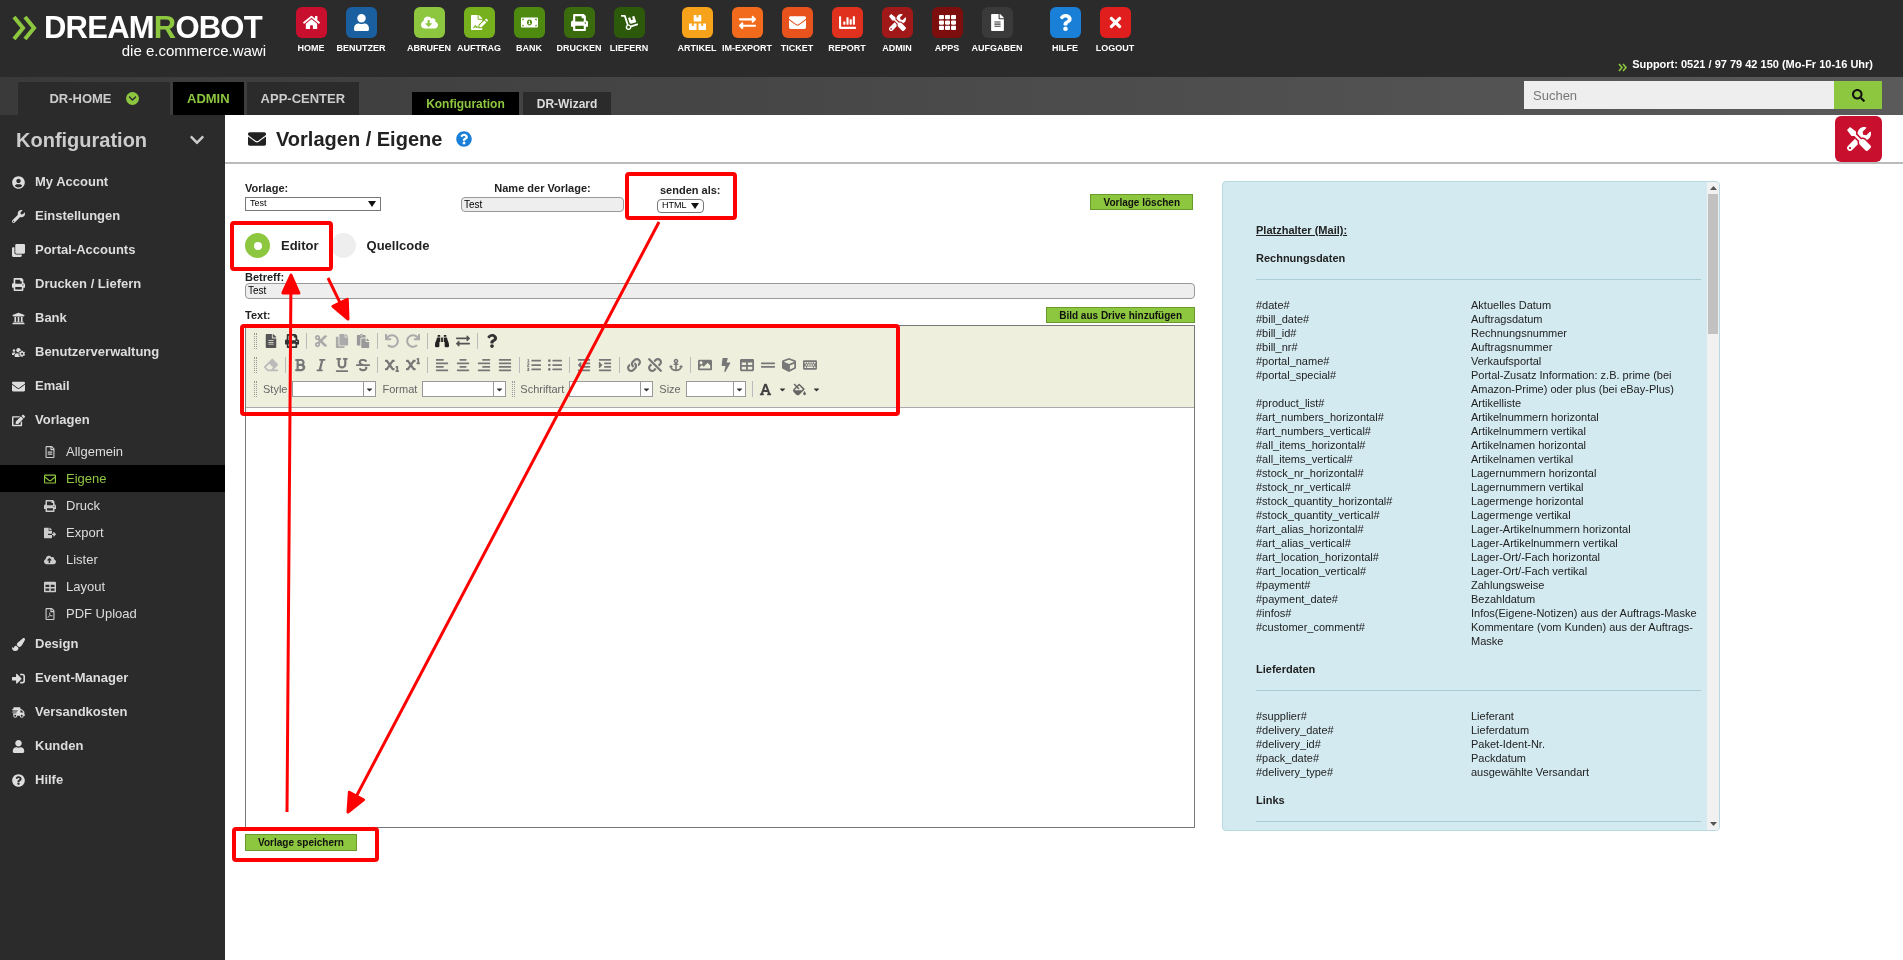 The image size is (1903, 960). Describe the element at coordinates (680, 205) in the screenshot. I see `send-as-select: HTML` at that location.